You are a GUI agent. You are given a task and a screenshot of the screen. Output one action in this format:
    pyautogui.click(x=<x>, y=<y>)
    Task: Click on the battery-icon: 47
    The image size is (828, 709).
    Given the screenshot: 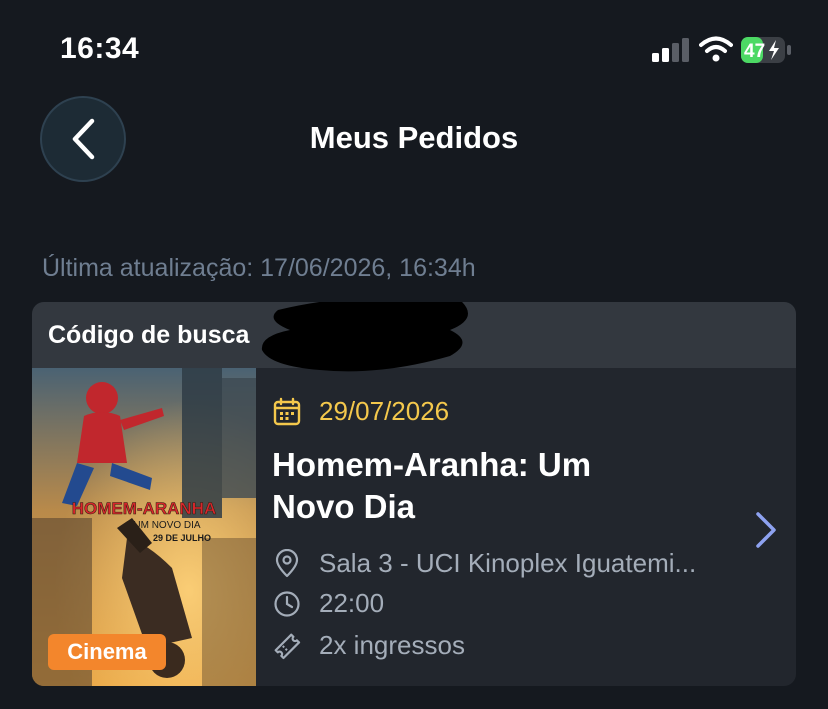 What is the action you would take?
    pyautogui.click(x=766, y=50)
    